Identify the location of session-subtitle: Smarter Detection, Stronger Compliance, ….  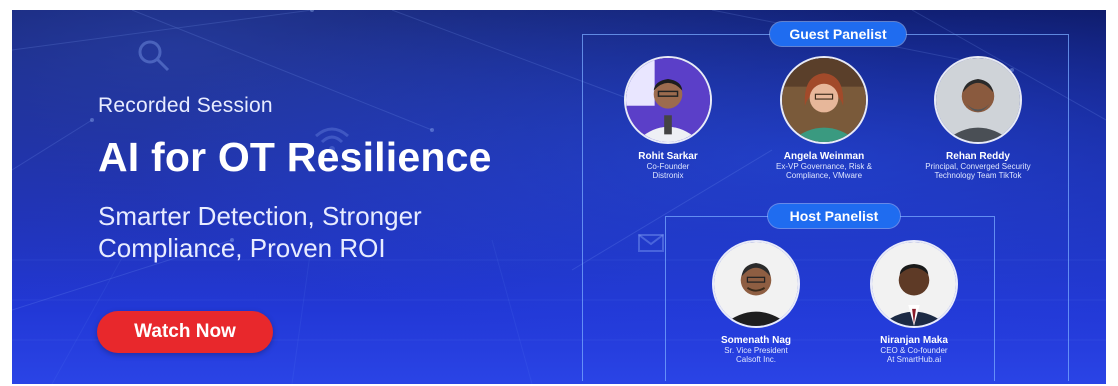
(260, 232).